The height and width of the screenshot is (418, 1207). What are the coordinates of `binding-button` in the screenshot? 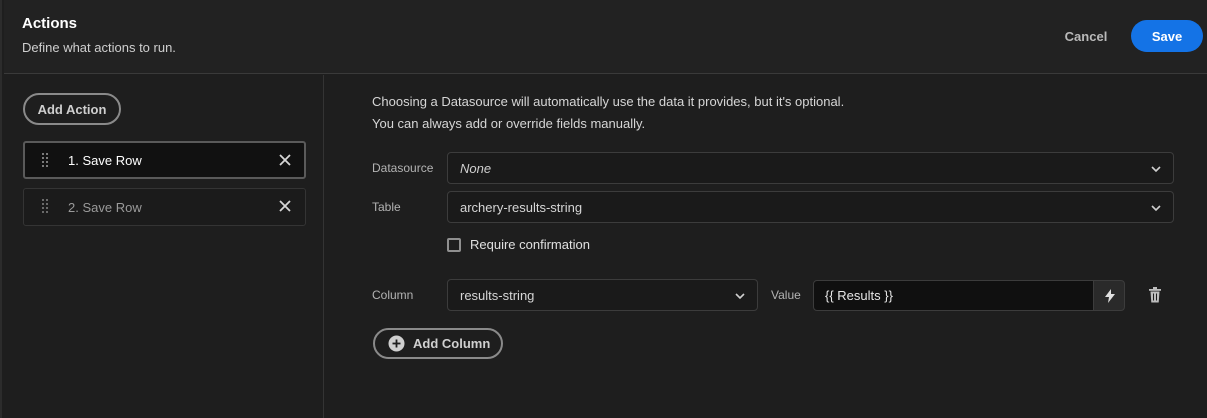 It's located at (1109, 295).